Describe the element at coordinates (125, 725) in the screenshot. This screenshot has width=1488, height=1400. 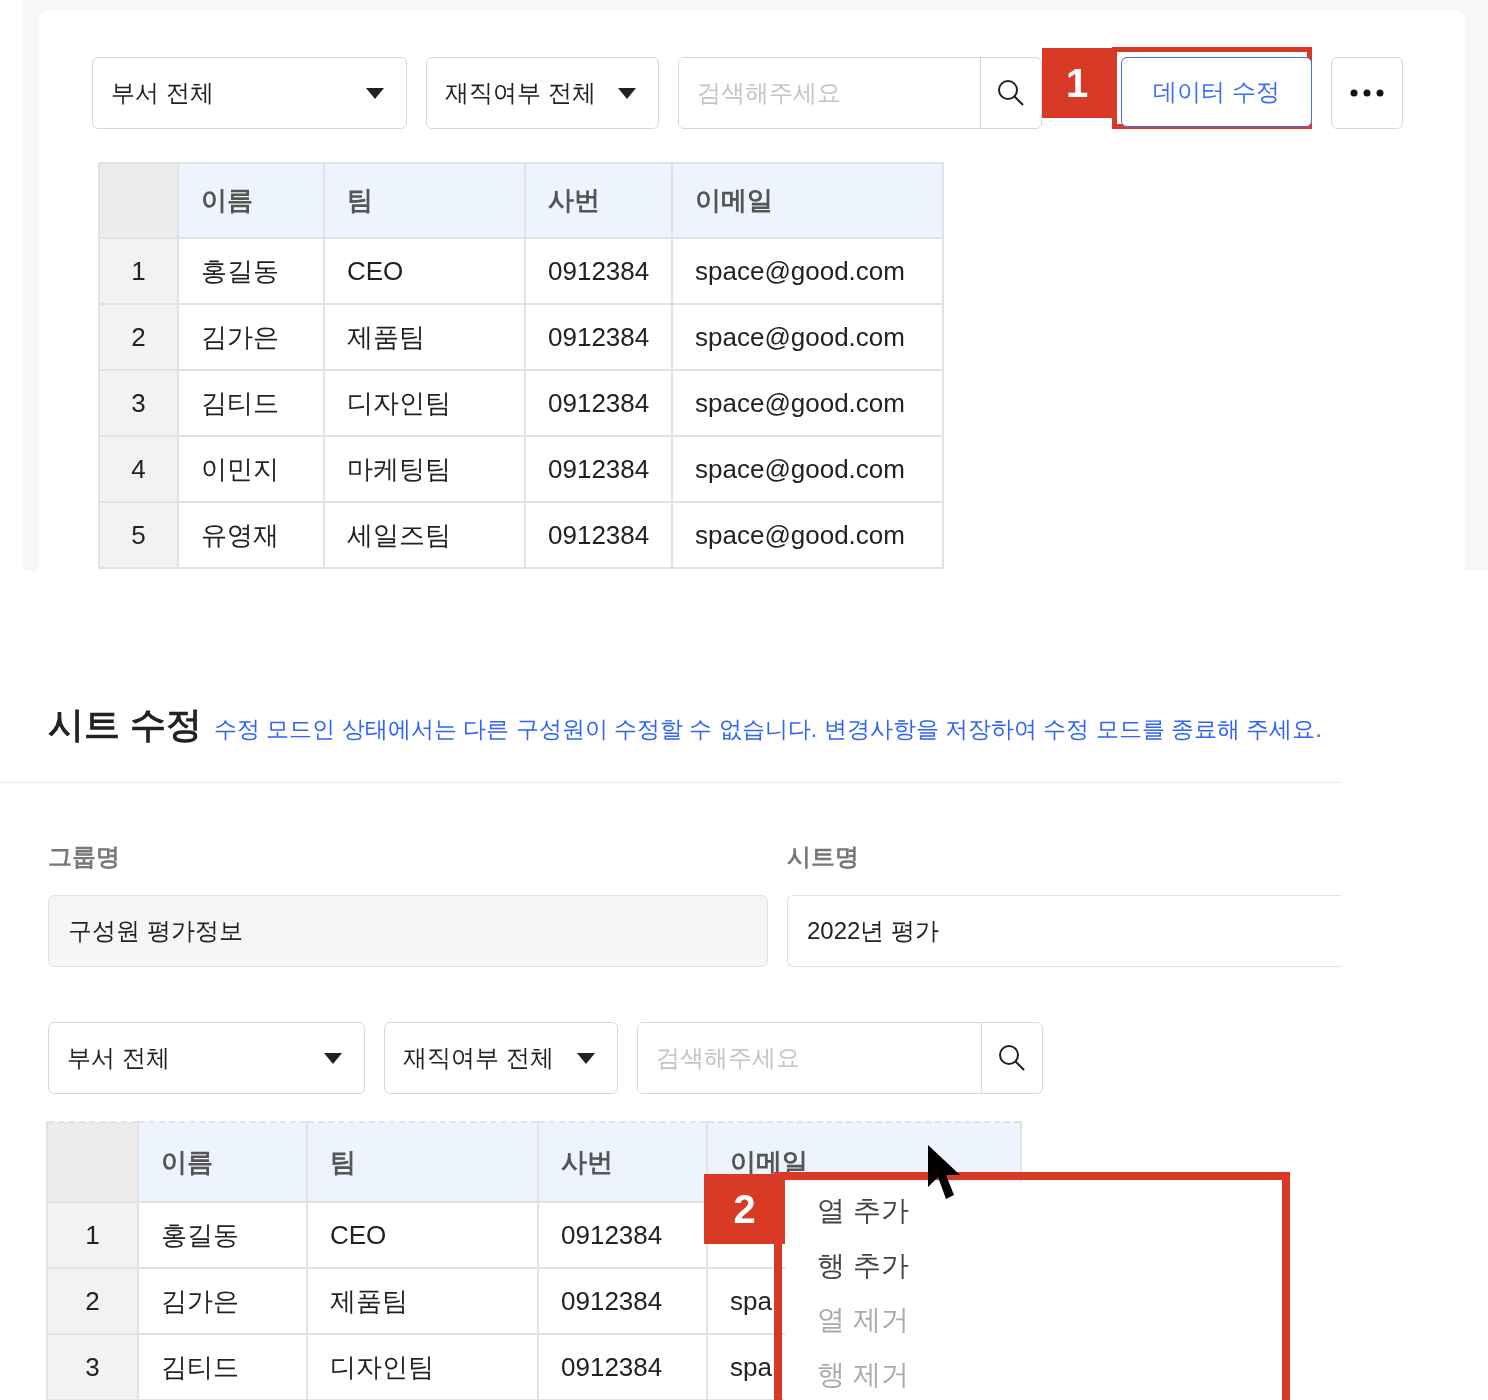
I see `sheet-edit-title: 시트 수정` at that location.